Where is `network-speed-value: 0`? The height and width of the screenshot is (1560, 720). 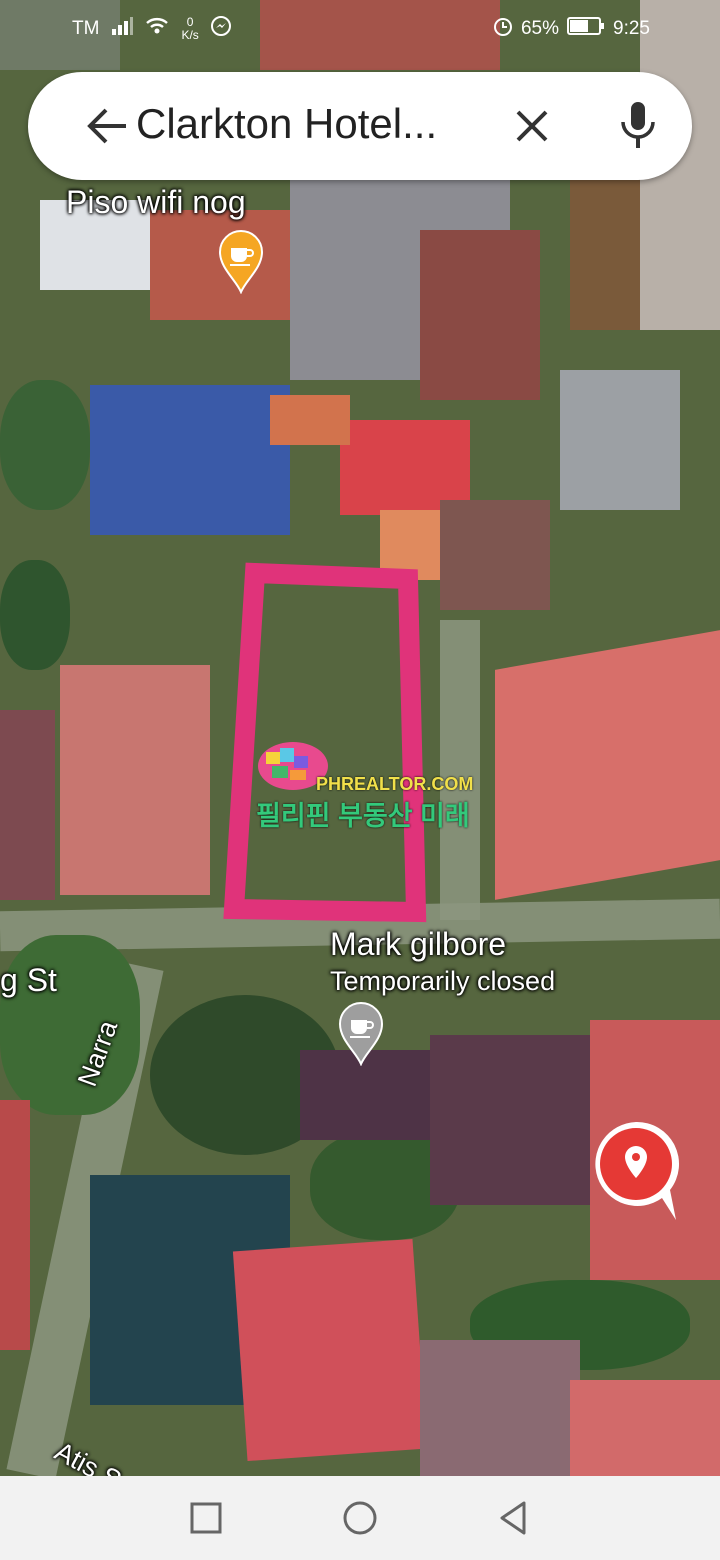
network-speed-value: 0 is located at coordinates (190, 22).